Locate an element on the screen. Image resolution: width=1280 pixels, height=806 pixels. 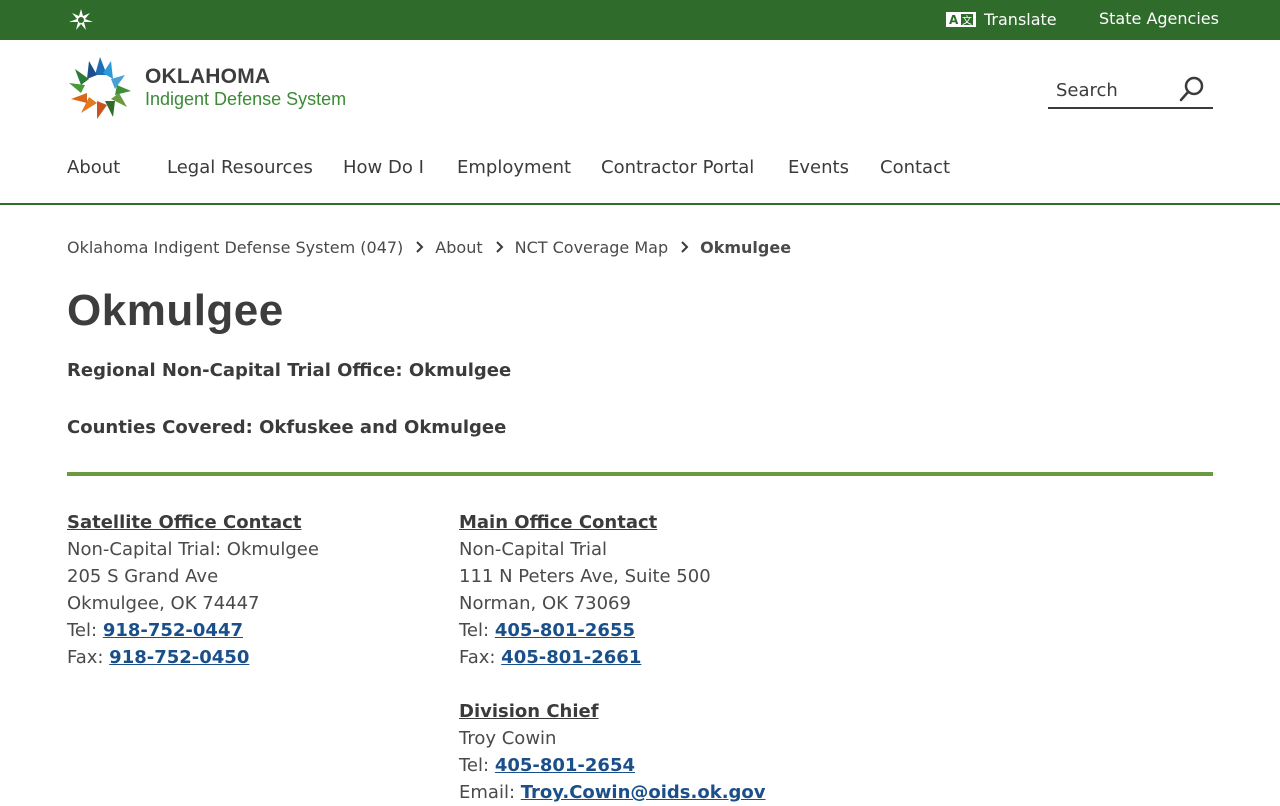
search-input is located at coordinates (1116, 90).